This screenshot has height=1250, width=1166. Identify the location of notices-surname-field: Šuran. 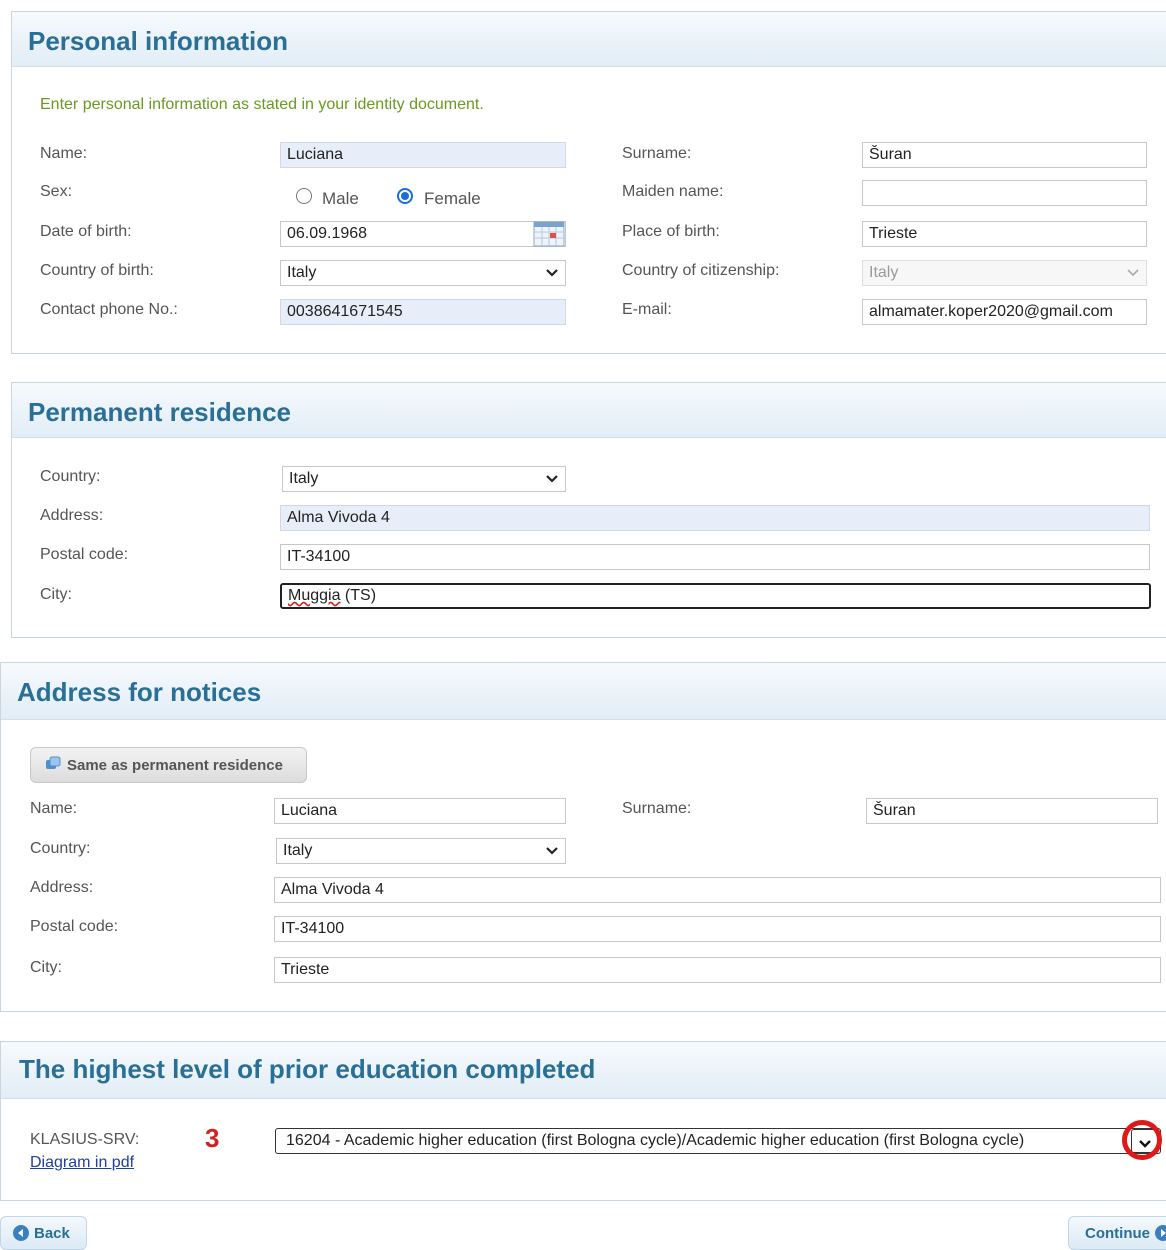
(1012, 811).